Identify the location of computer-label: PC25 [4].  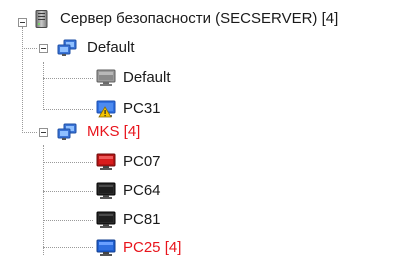
(152, 247).